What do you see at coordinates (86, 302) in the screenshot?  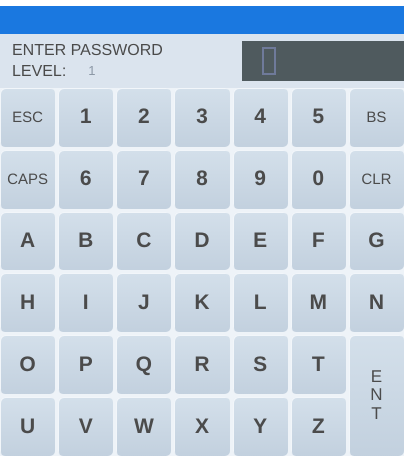 I see `keyboard-key: I` at bounding box center [86, 302].